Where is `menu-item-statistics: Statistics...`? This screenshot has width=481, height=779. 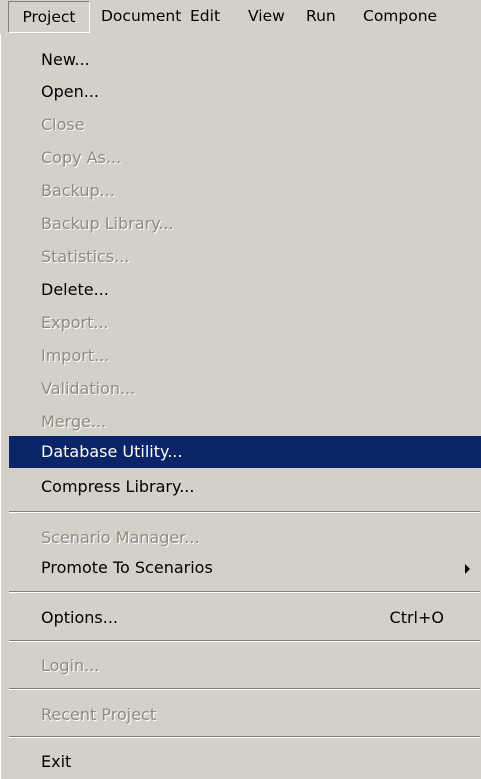
menu-item-statistics: Statistics... is located at coordinates (245, 257).